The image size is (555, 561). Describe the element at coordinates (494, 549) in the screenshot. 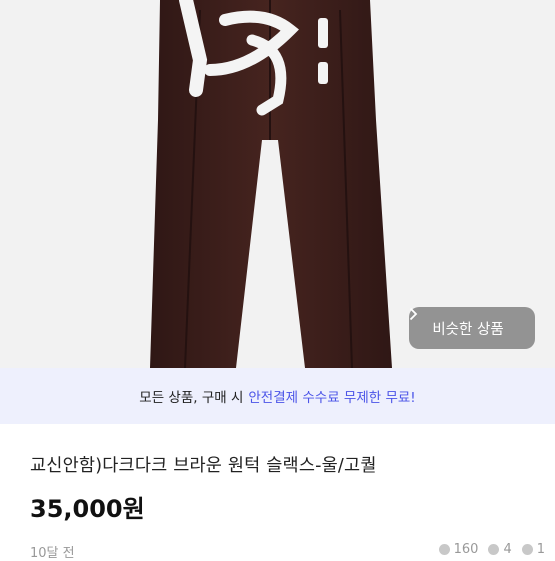

I see `chat-icon` at that location.